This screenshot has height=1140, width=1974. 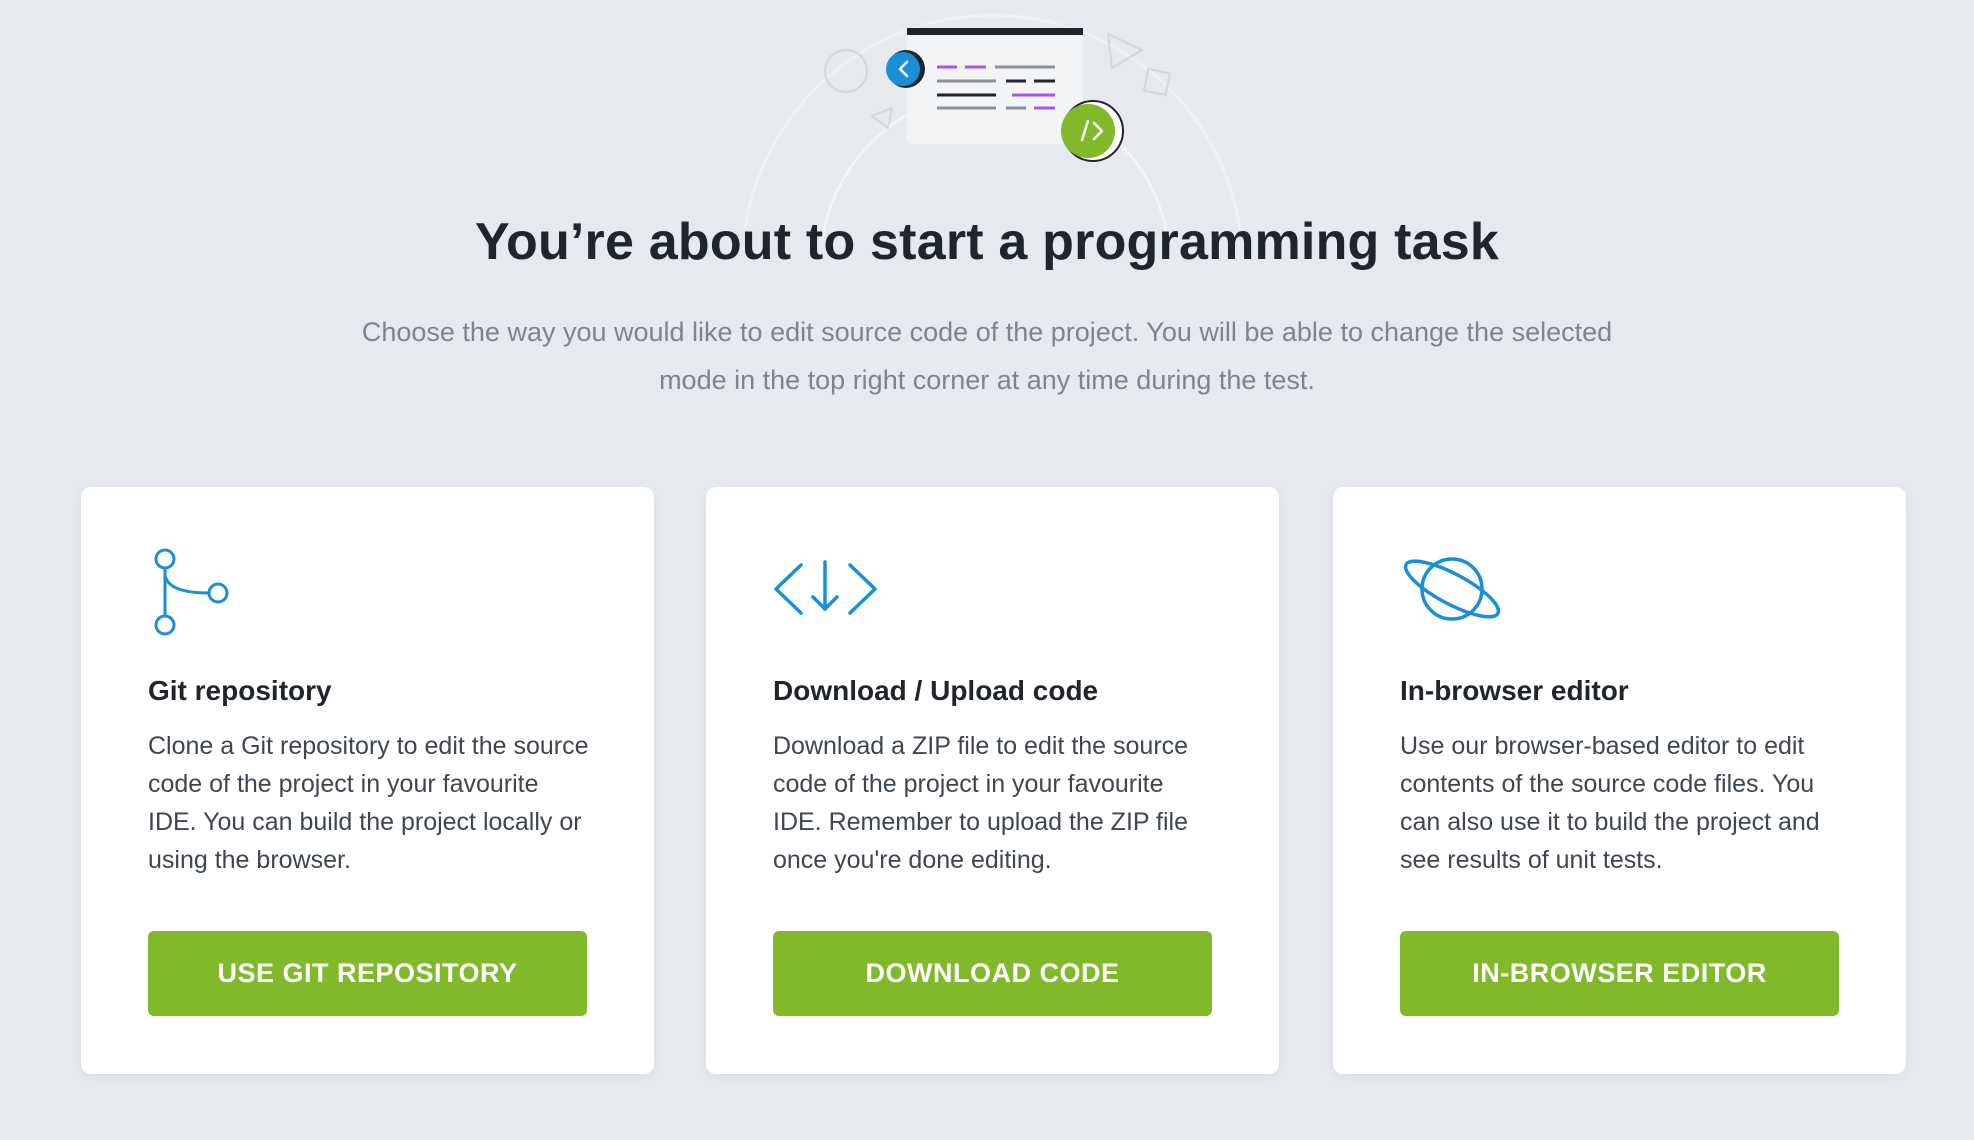 What do you see at coordinates (240, 690) in the screenshot?
I see `option-title: Git repository` at bounding box center [240, 690].